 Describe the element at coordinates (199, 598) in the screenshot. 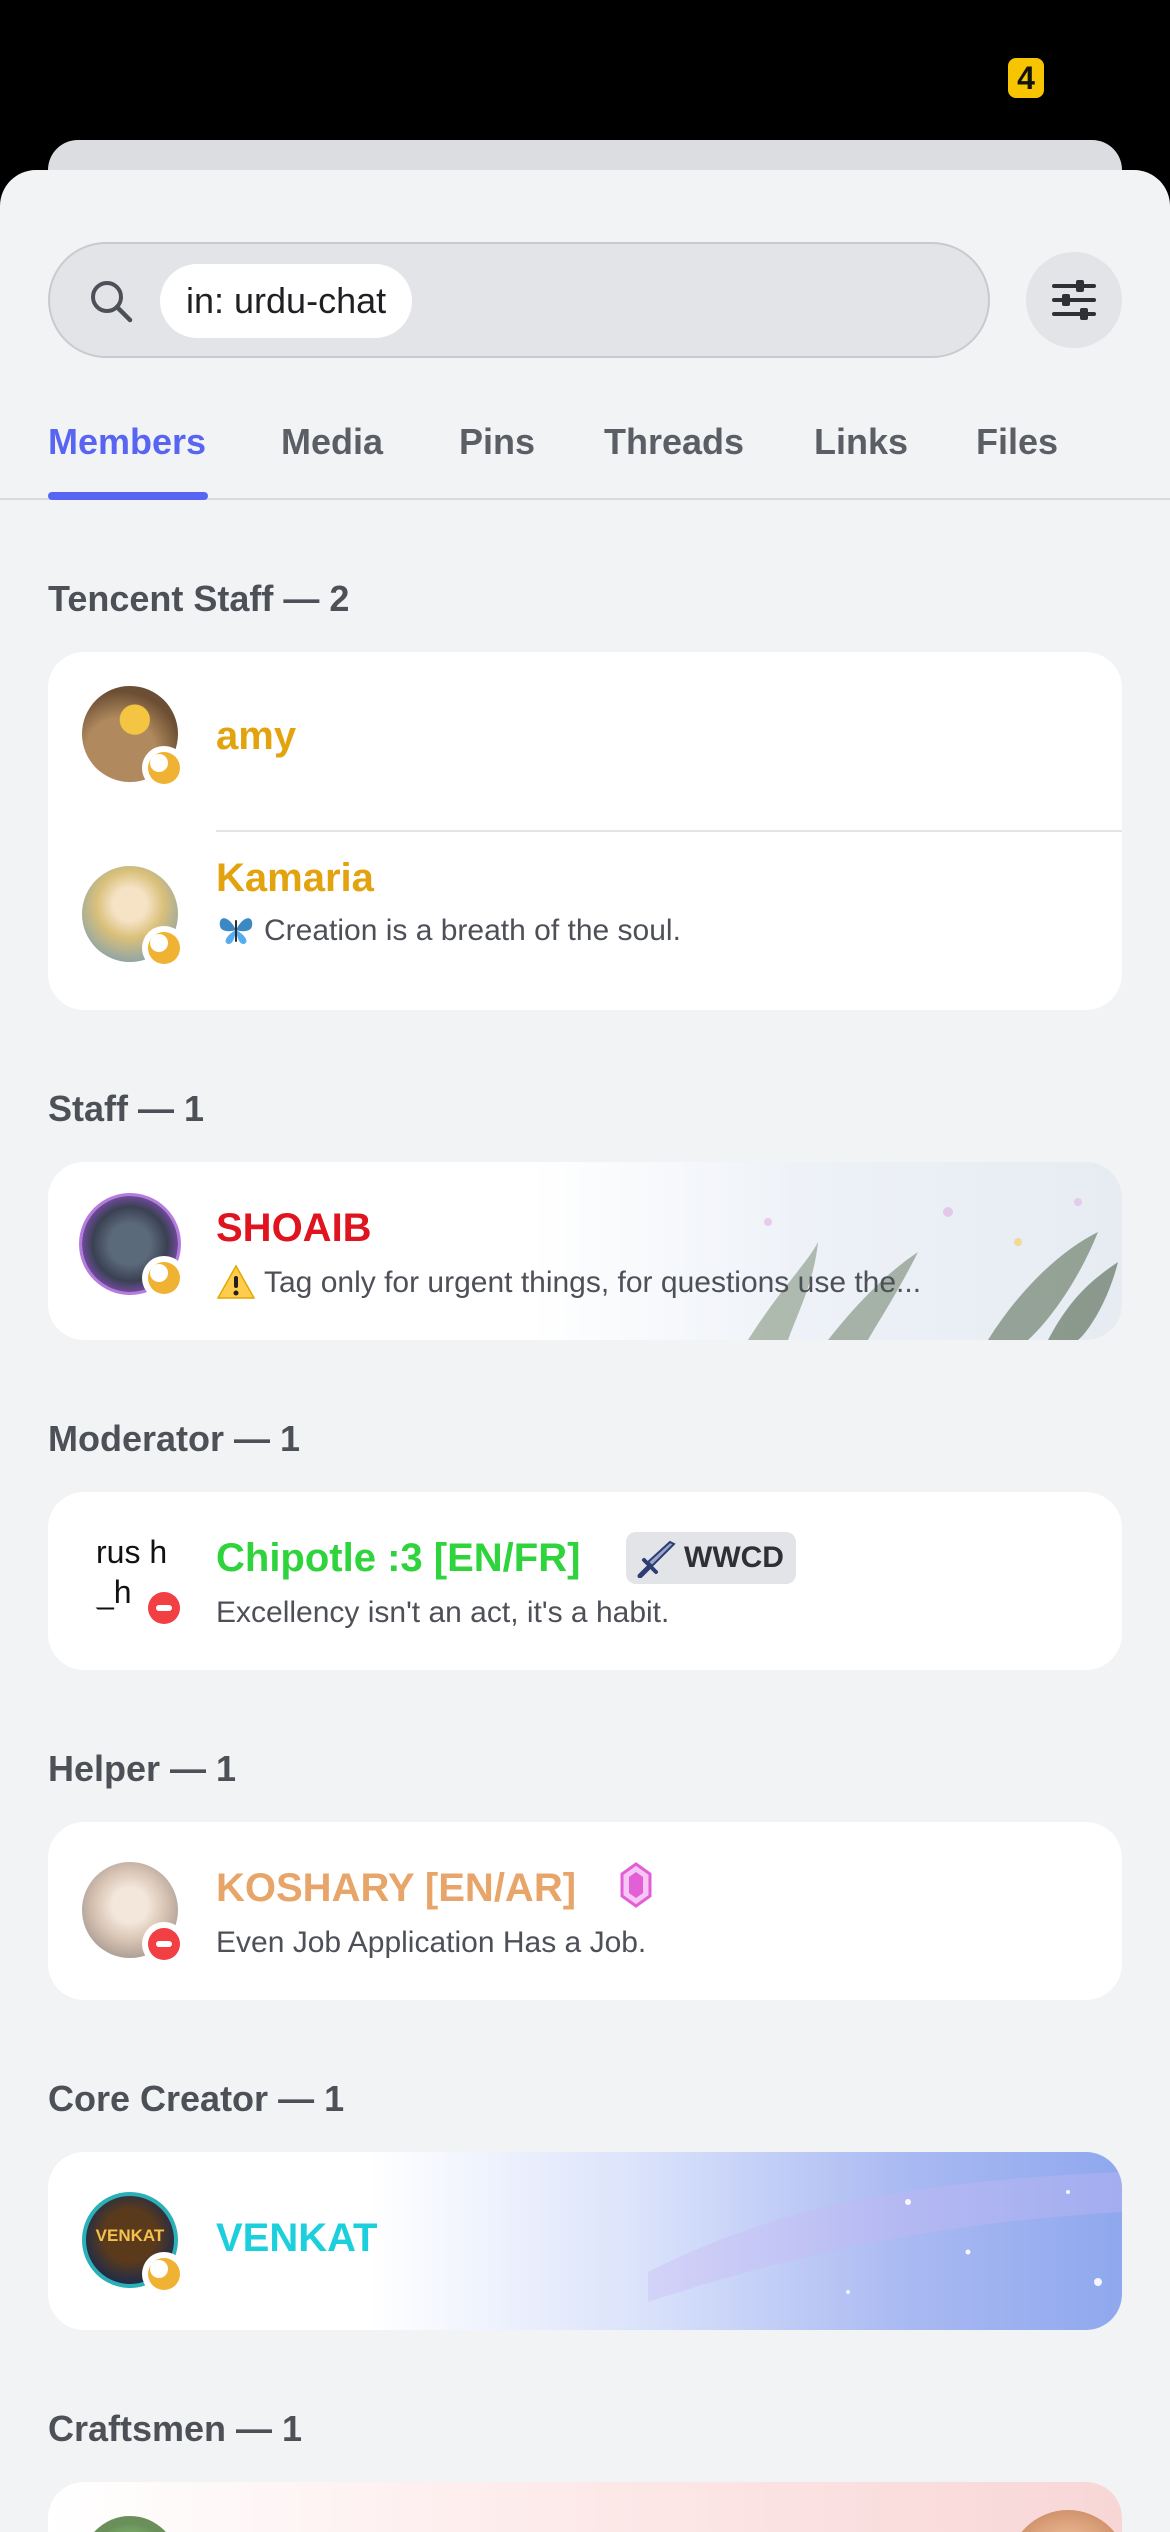

I see `section-header: Tencent Staff — 2` at that location.